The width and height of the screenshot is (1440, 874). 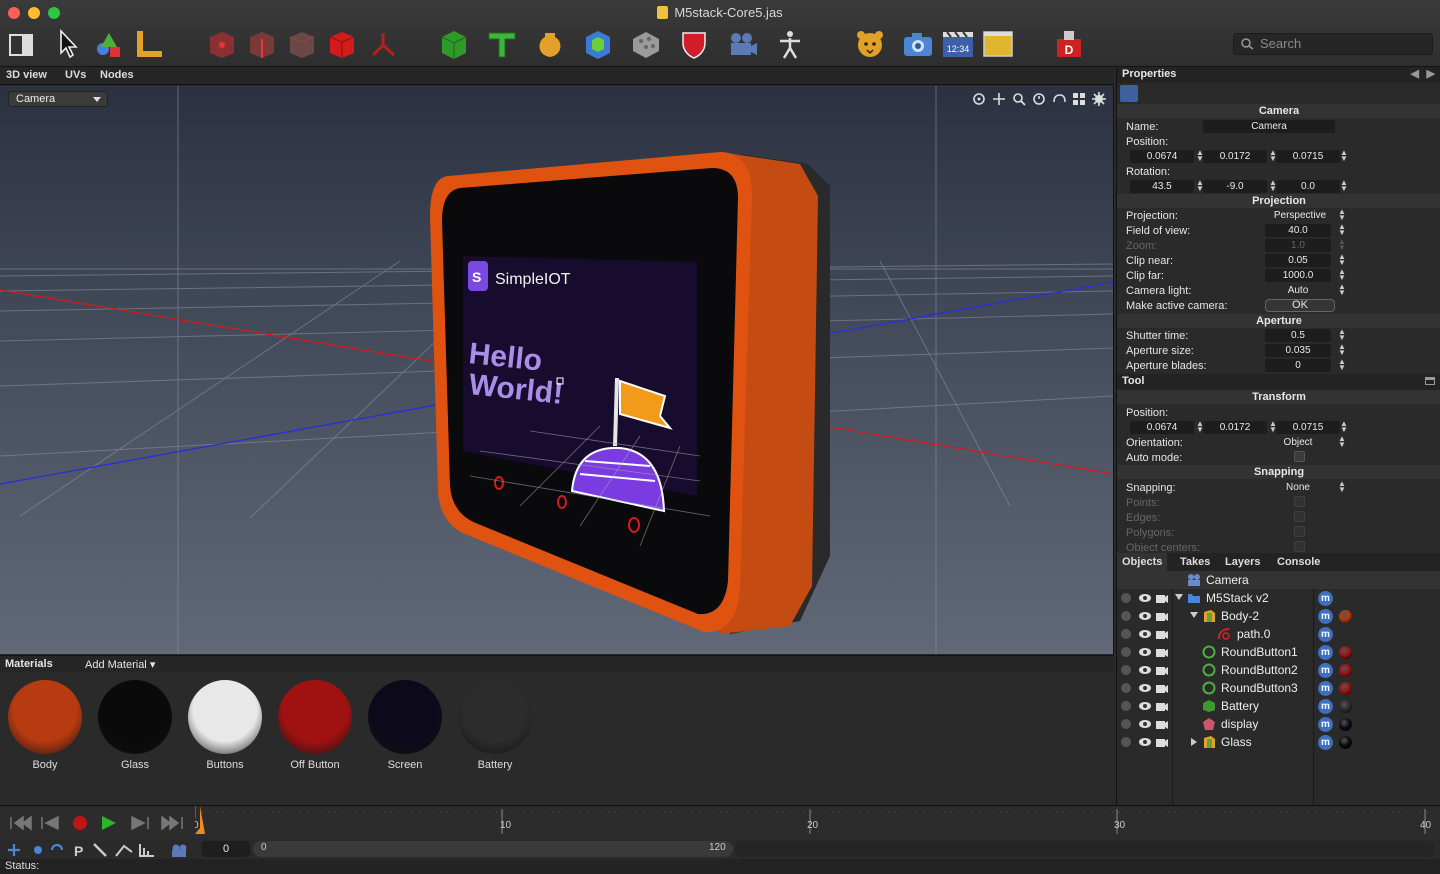 What do you see at coordinates (405, 725) in the screenshot?
I see `material-screen: Screen` at bounding box center [405, 725].